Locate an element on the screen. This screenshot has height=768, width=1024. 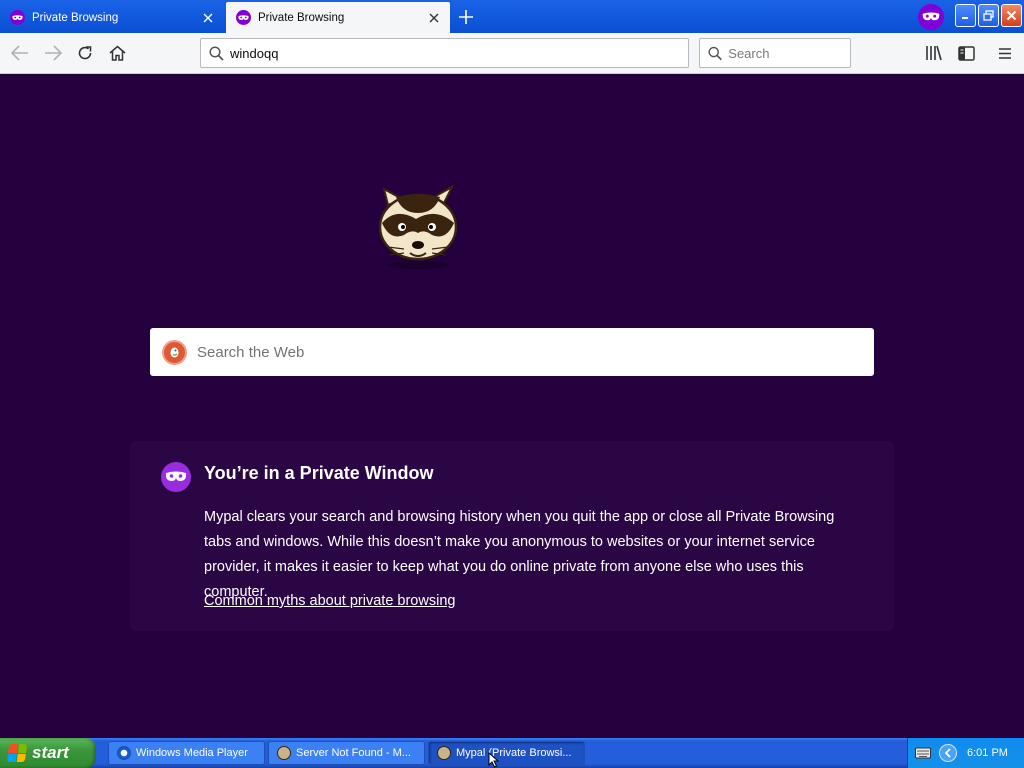
home-icon is located at coordinates (117, 53).